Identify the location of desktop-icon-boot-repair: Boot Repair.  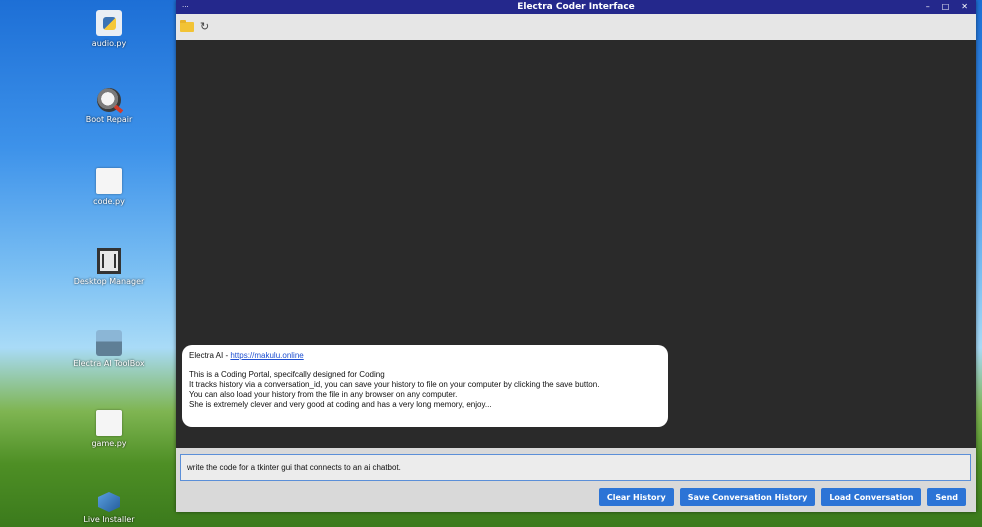
(109, 106).